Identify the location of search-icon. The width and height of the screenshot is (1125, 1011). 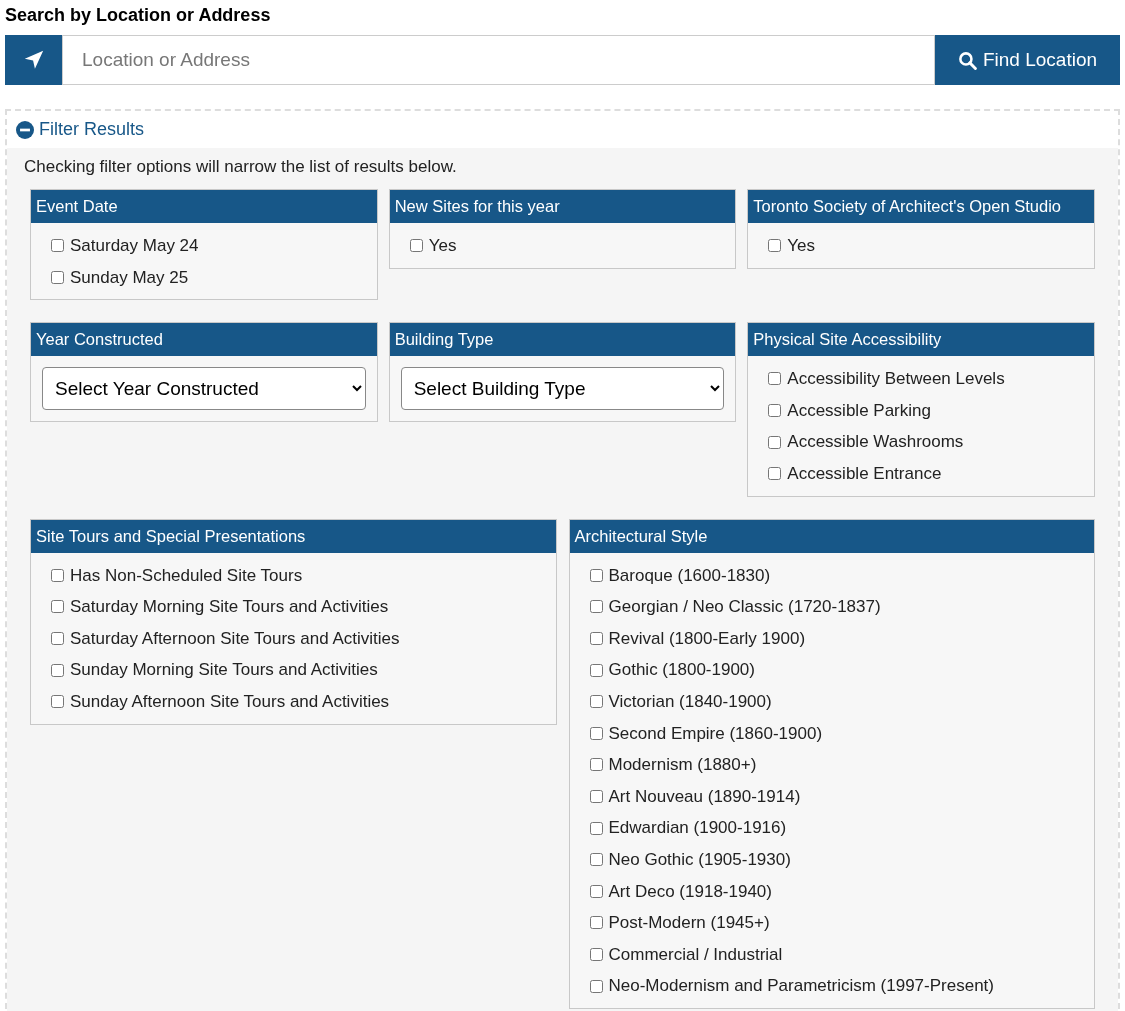
(967, 60).